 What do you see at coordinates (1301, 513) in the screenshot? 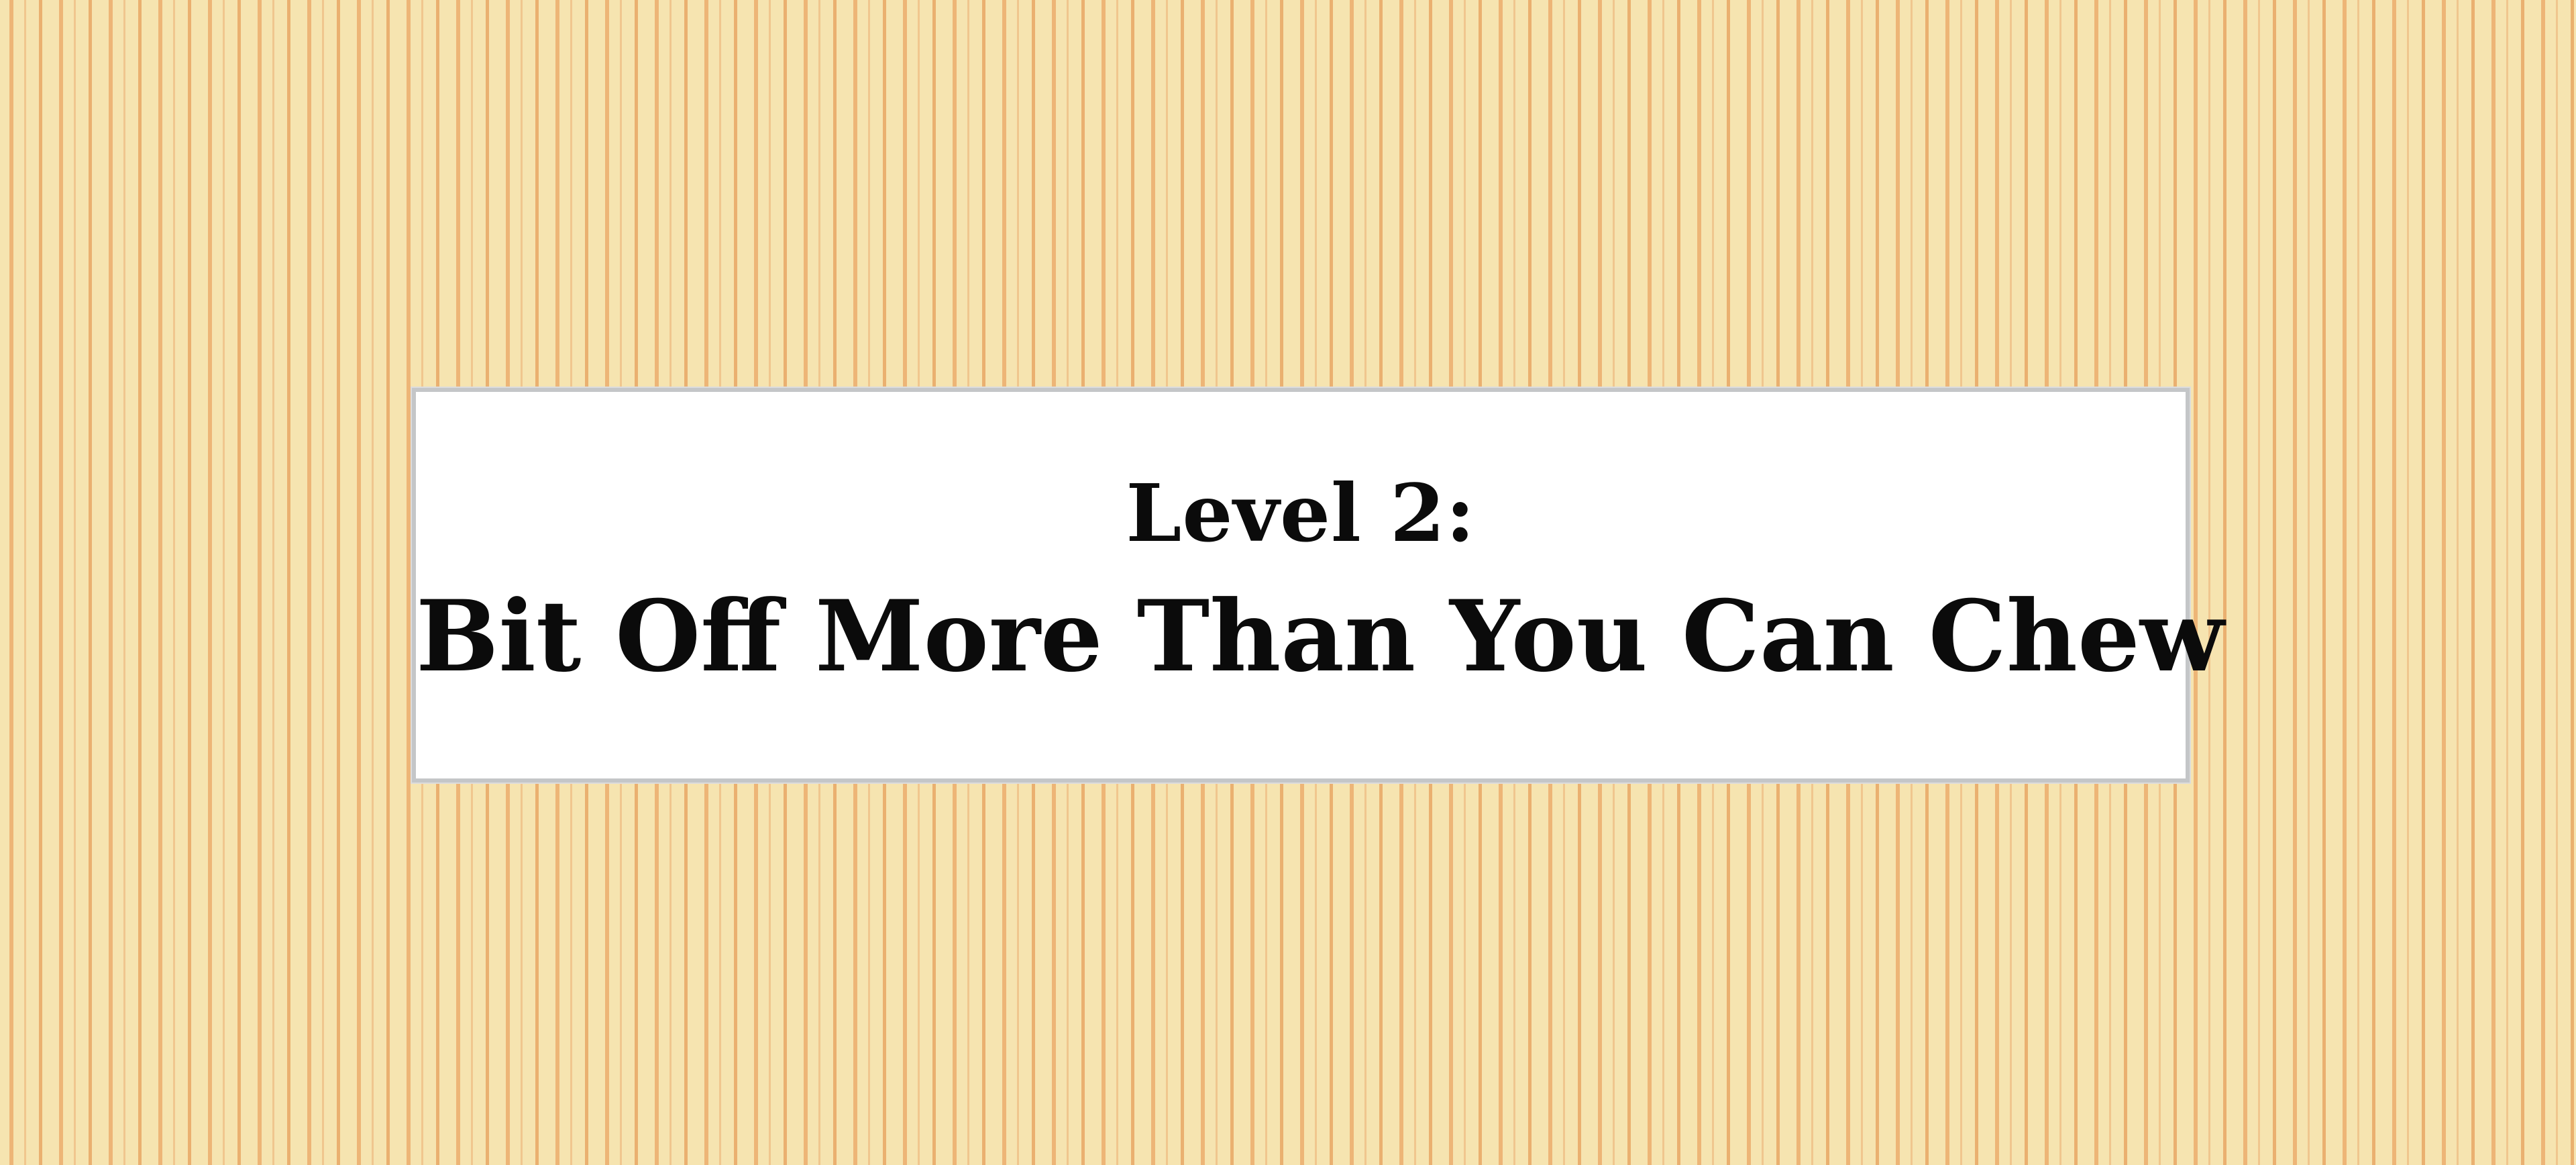
I see `level-number-label: Level 2:` at bounding box center [1301, 513].